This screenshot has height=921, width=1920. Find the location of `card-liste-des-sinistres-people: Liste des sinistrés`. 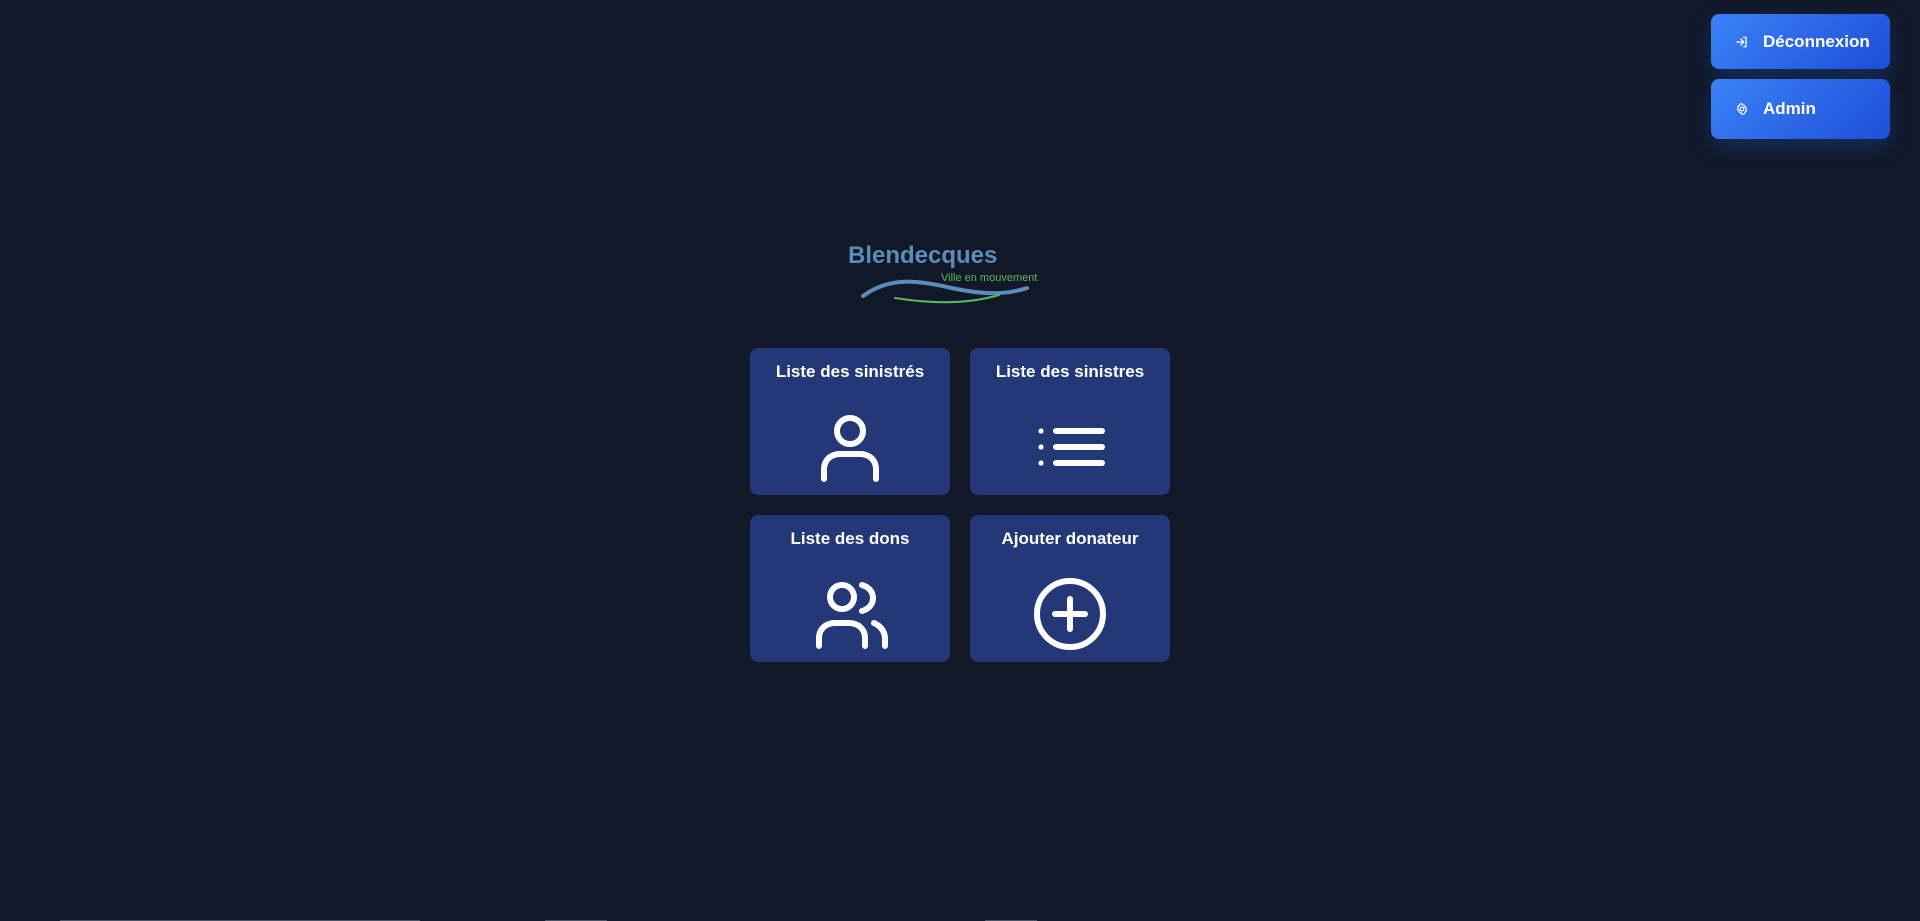

card-liste-des-sinistres-people: Liste des sinistrés is located at coordinates (850, 421).